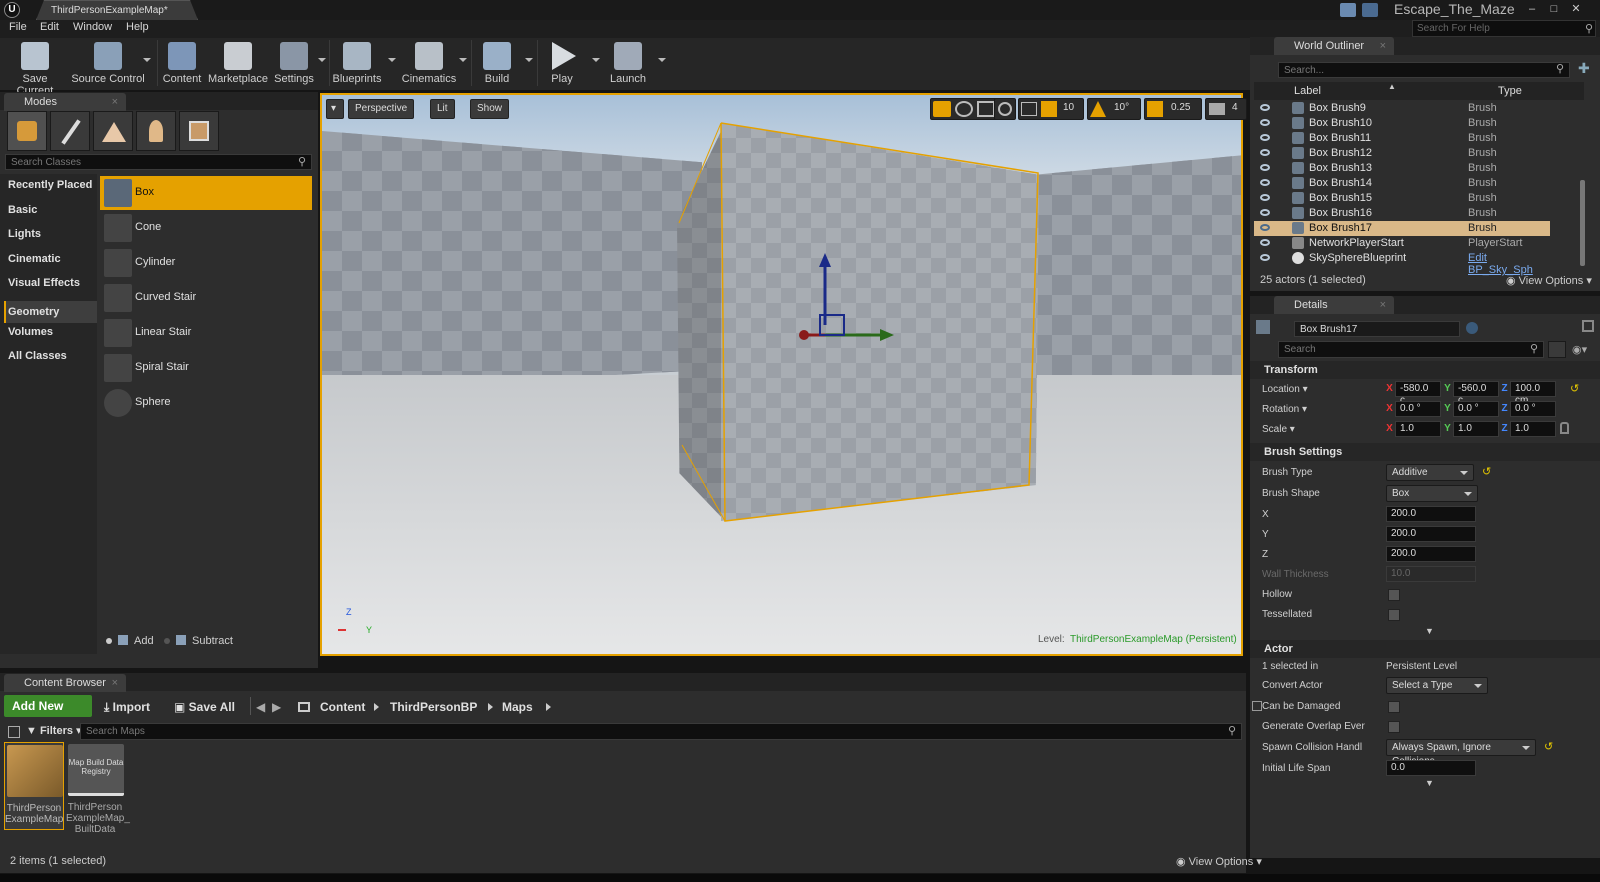  What do you see at coordinates (1432, 493) in the screenshot?
I see `brush-shape-dropdown: Box` at bounding box center [1432, 493].